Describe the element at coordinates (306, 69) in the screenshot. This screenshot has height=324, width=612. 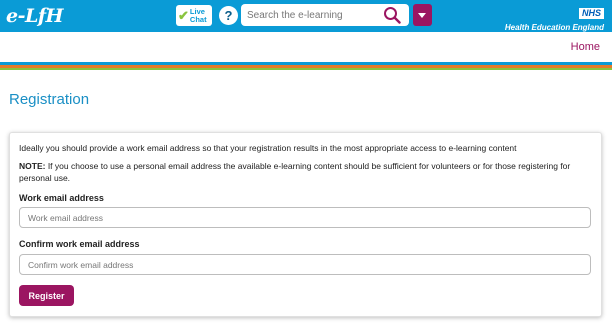
I see `divider-stripe-green` at that location.